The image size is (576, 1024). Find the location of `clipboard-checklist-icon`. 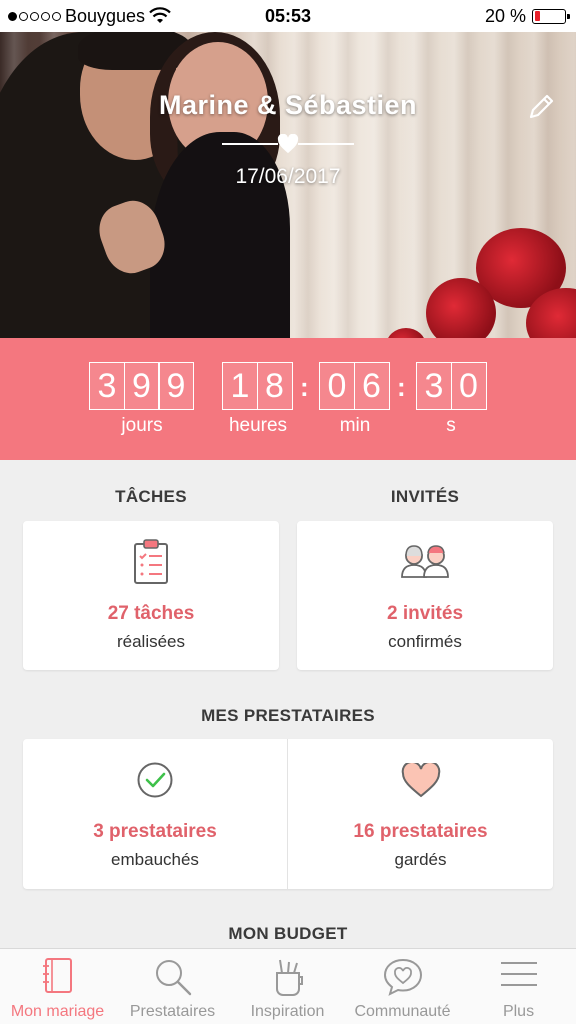

clipboard-checklist-icon is located at coordinates (151, 561).